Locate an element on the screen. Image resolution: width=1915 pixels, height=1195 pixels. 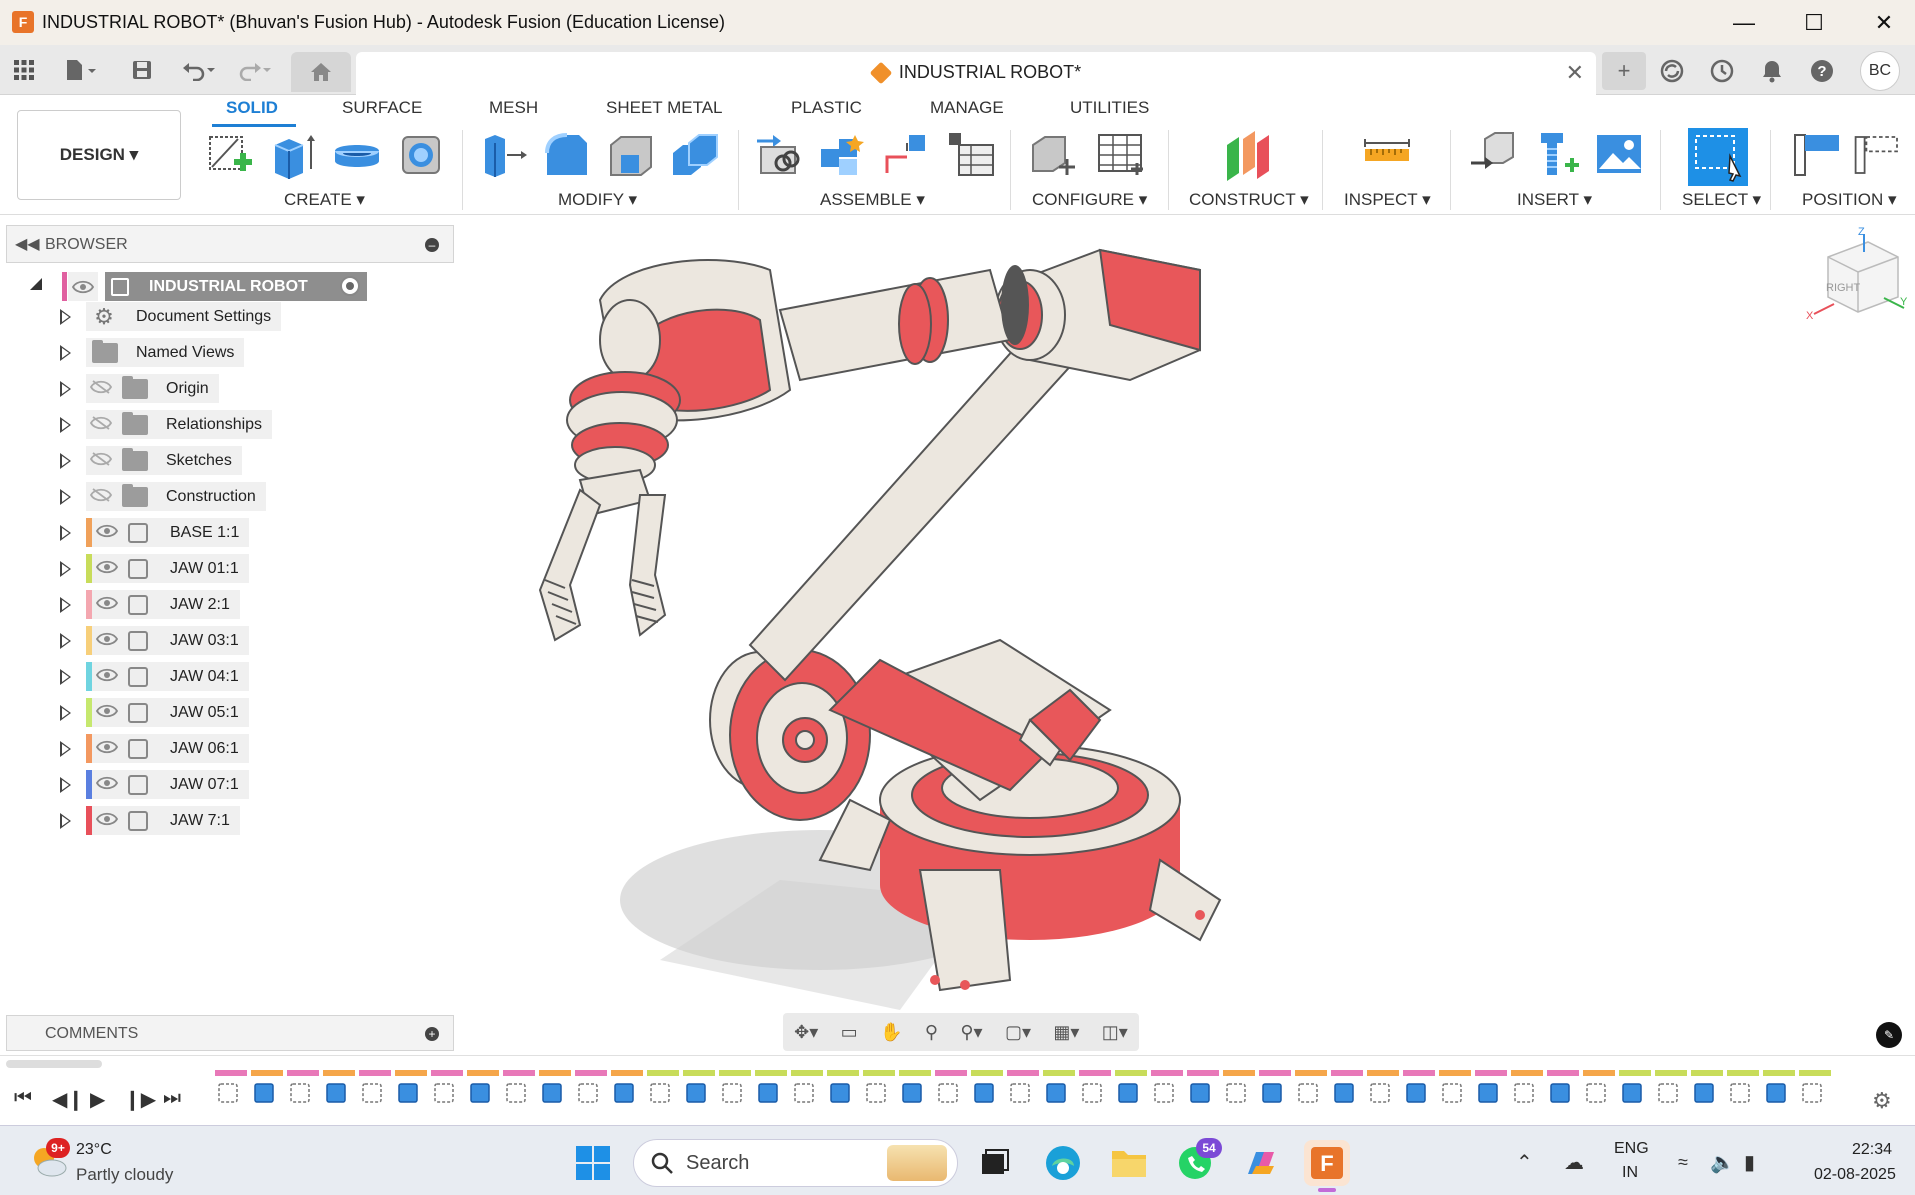
position-capture-icon is located at coordinates (1817, 155).